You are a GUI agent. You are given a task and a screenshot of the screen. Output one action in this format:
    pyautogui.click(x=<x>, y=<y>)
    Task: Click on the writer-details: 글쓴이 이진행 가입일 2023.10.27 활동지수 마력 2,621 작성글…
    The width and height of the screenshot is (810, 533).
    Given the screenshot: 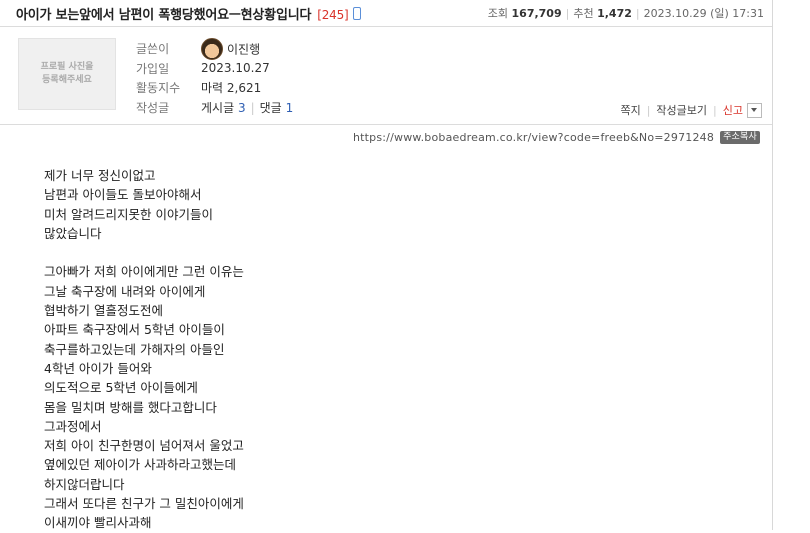 What is the action you would take?
    pyautogui.click(x=214, y=77)
    